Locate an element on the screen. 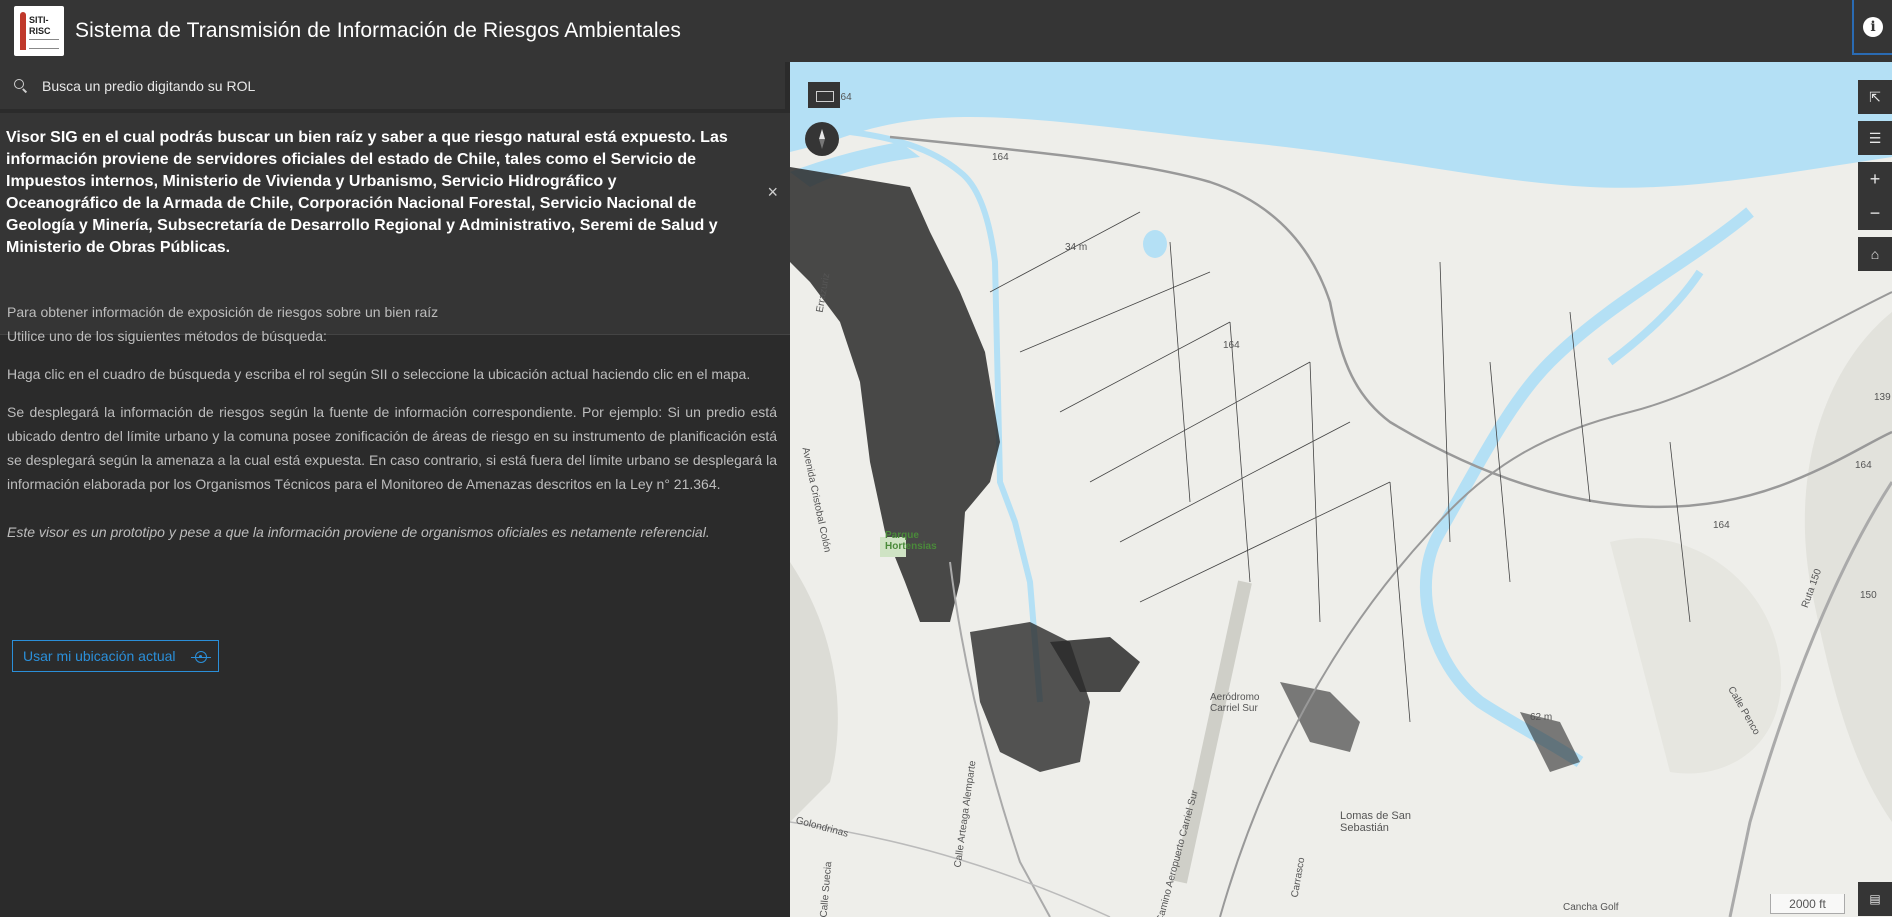  use-current-location-button: Usar mi ubicación actual is located at coordinates (115, 656).